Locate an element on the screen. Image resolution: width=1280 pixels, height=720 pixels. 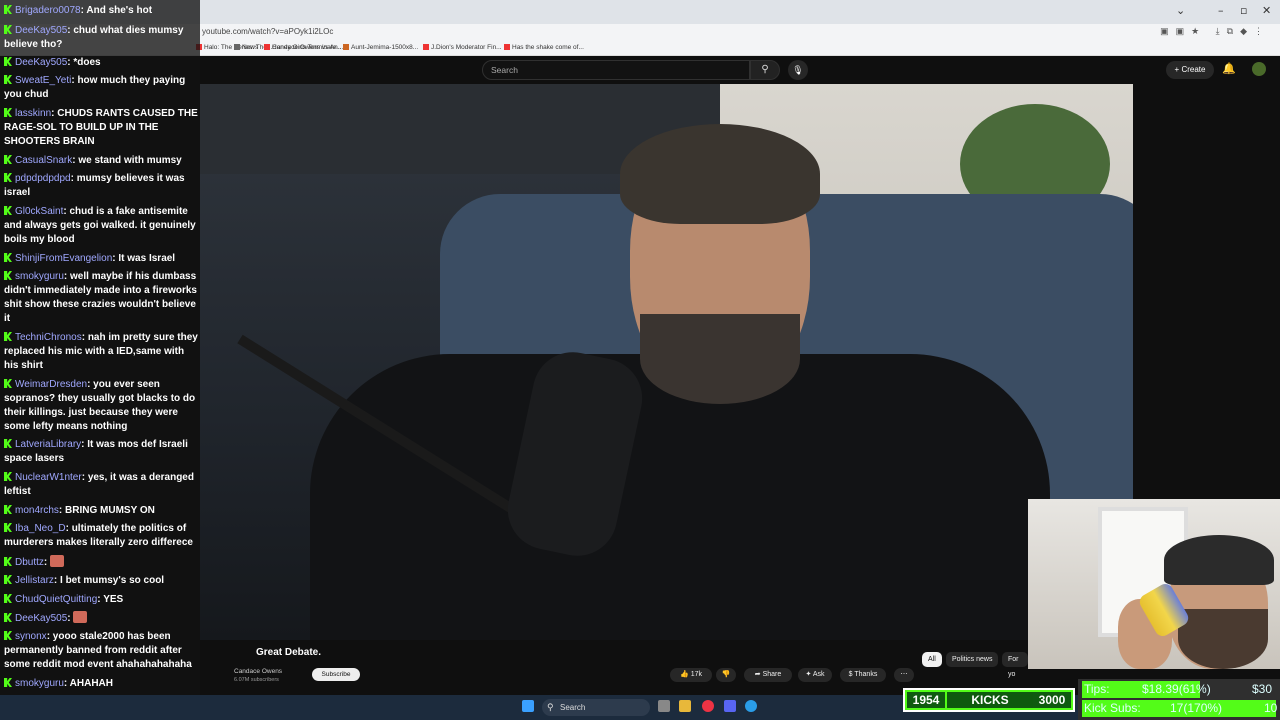
kicks-goal: 3000 is located at coordinates (1052, 700).